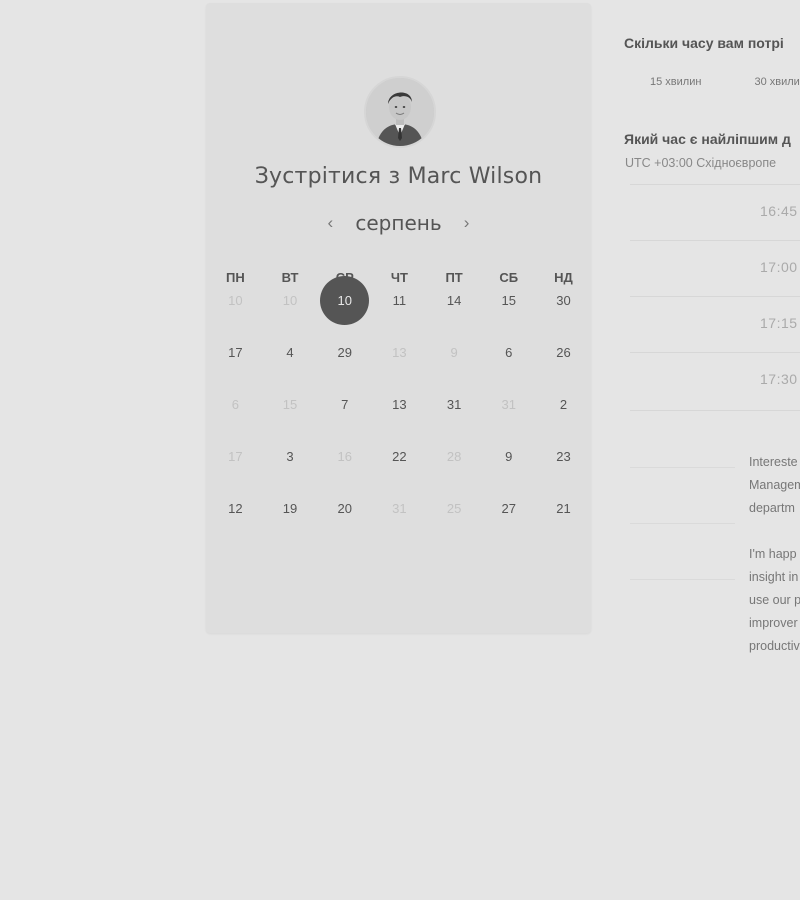 Image resolution: width=800 pixels, height=900 pixels. What do you see at coordinates (467, 223) in the screenshot?
I see `chevron-right-icon: ›` at bounding box center [467, 223].